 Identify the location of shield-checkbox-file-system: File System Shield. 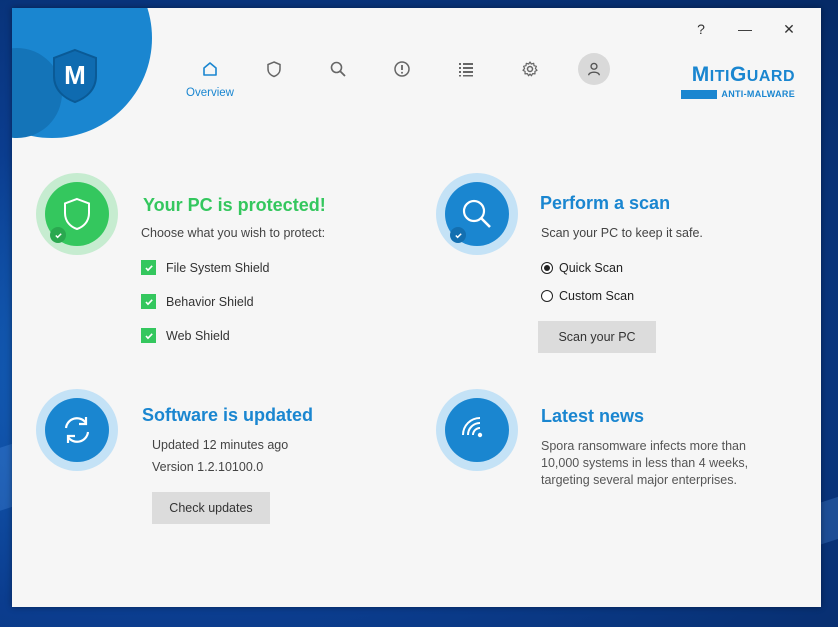
(205, 267).